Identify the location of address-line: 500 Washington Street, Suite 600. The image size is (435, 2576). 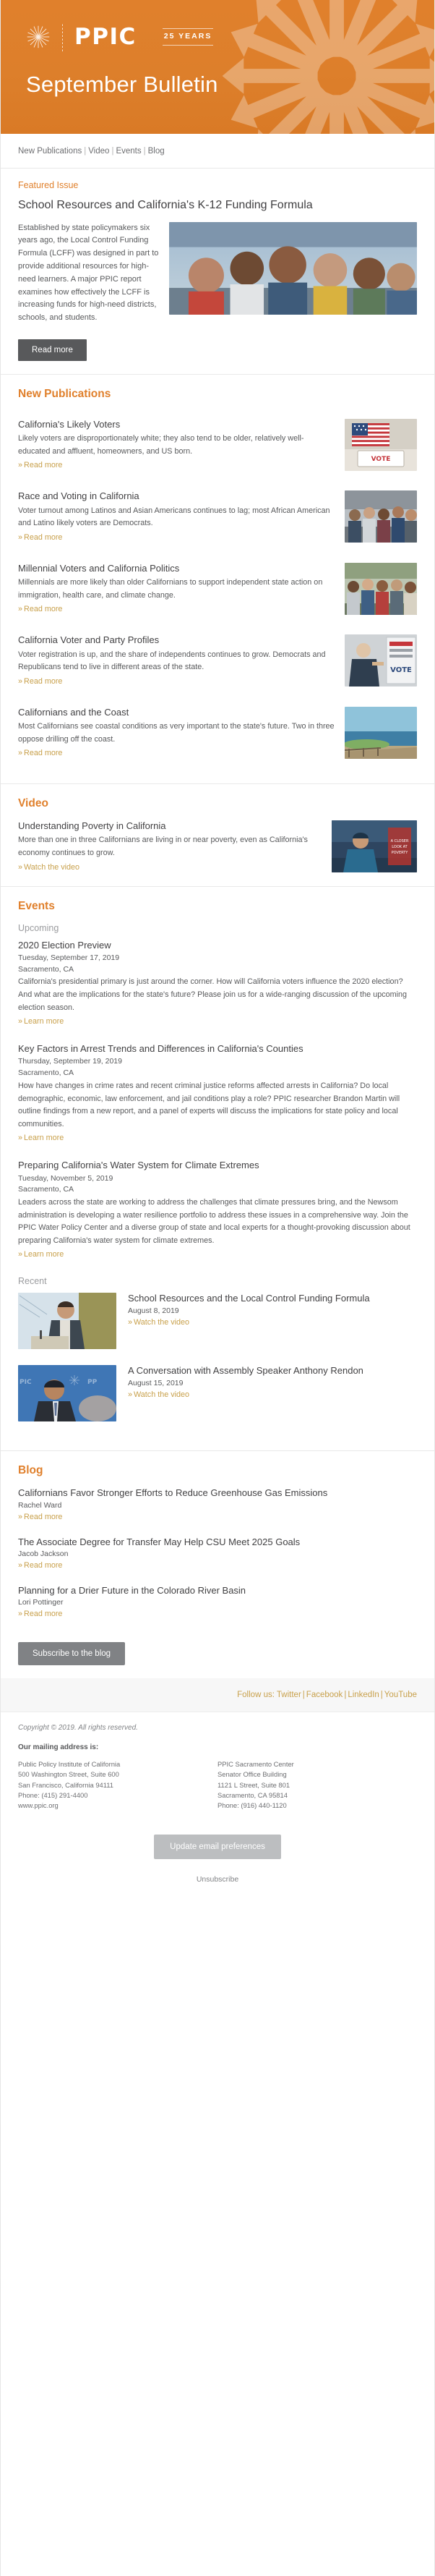
(68, 1774).